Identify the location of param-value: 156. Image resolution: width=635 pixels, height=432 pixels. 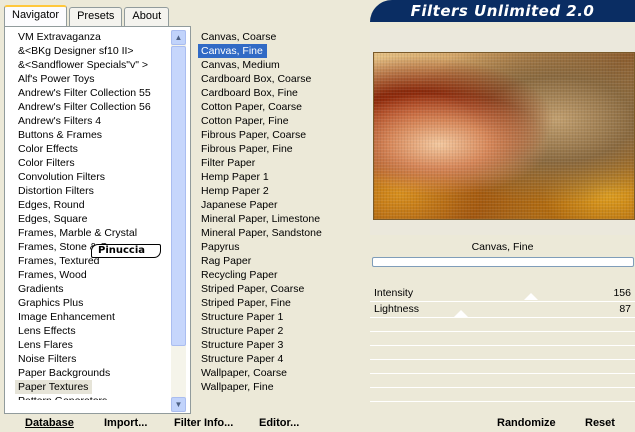
(622, 293).